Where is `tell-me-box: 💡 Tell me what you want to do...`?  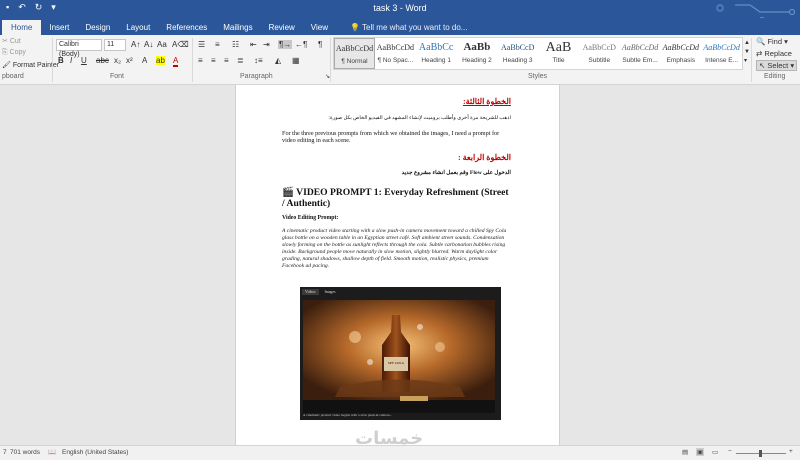 tell-me-box: 💡 Tell me what you want to do... is located at coordinates (408, 27).